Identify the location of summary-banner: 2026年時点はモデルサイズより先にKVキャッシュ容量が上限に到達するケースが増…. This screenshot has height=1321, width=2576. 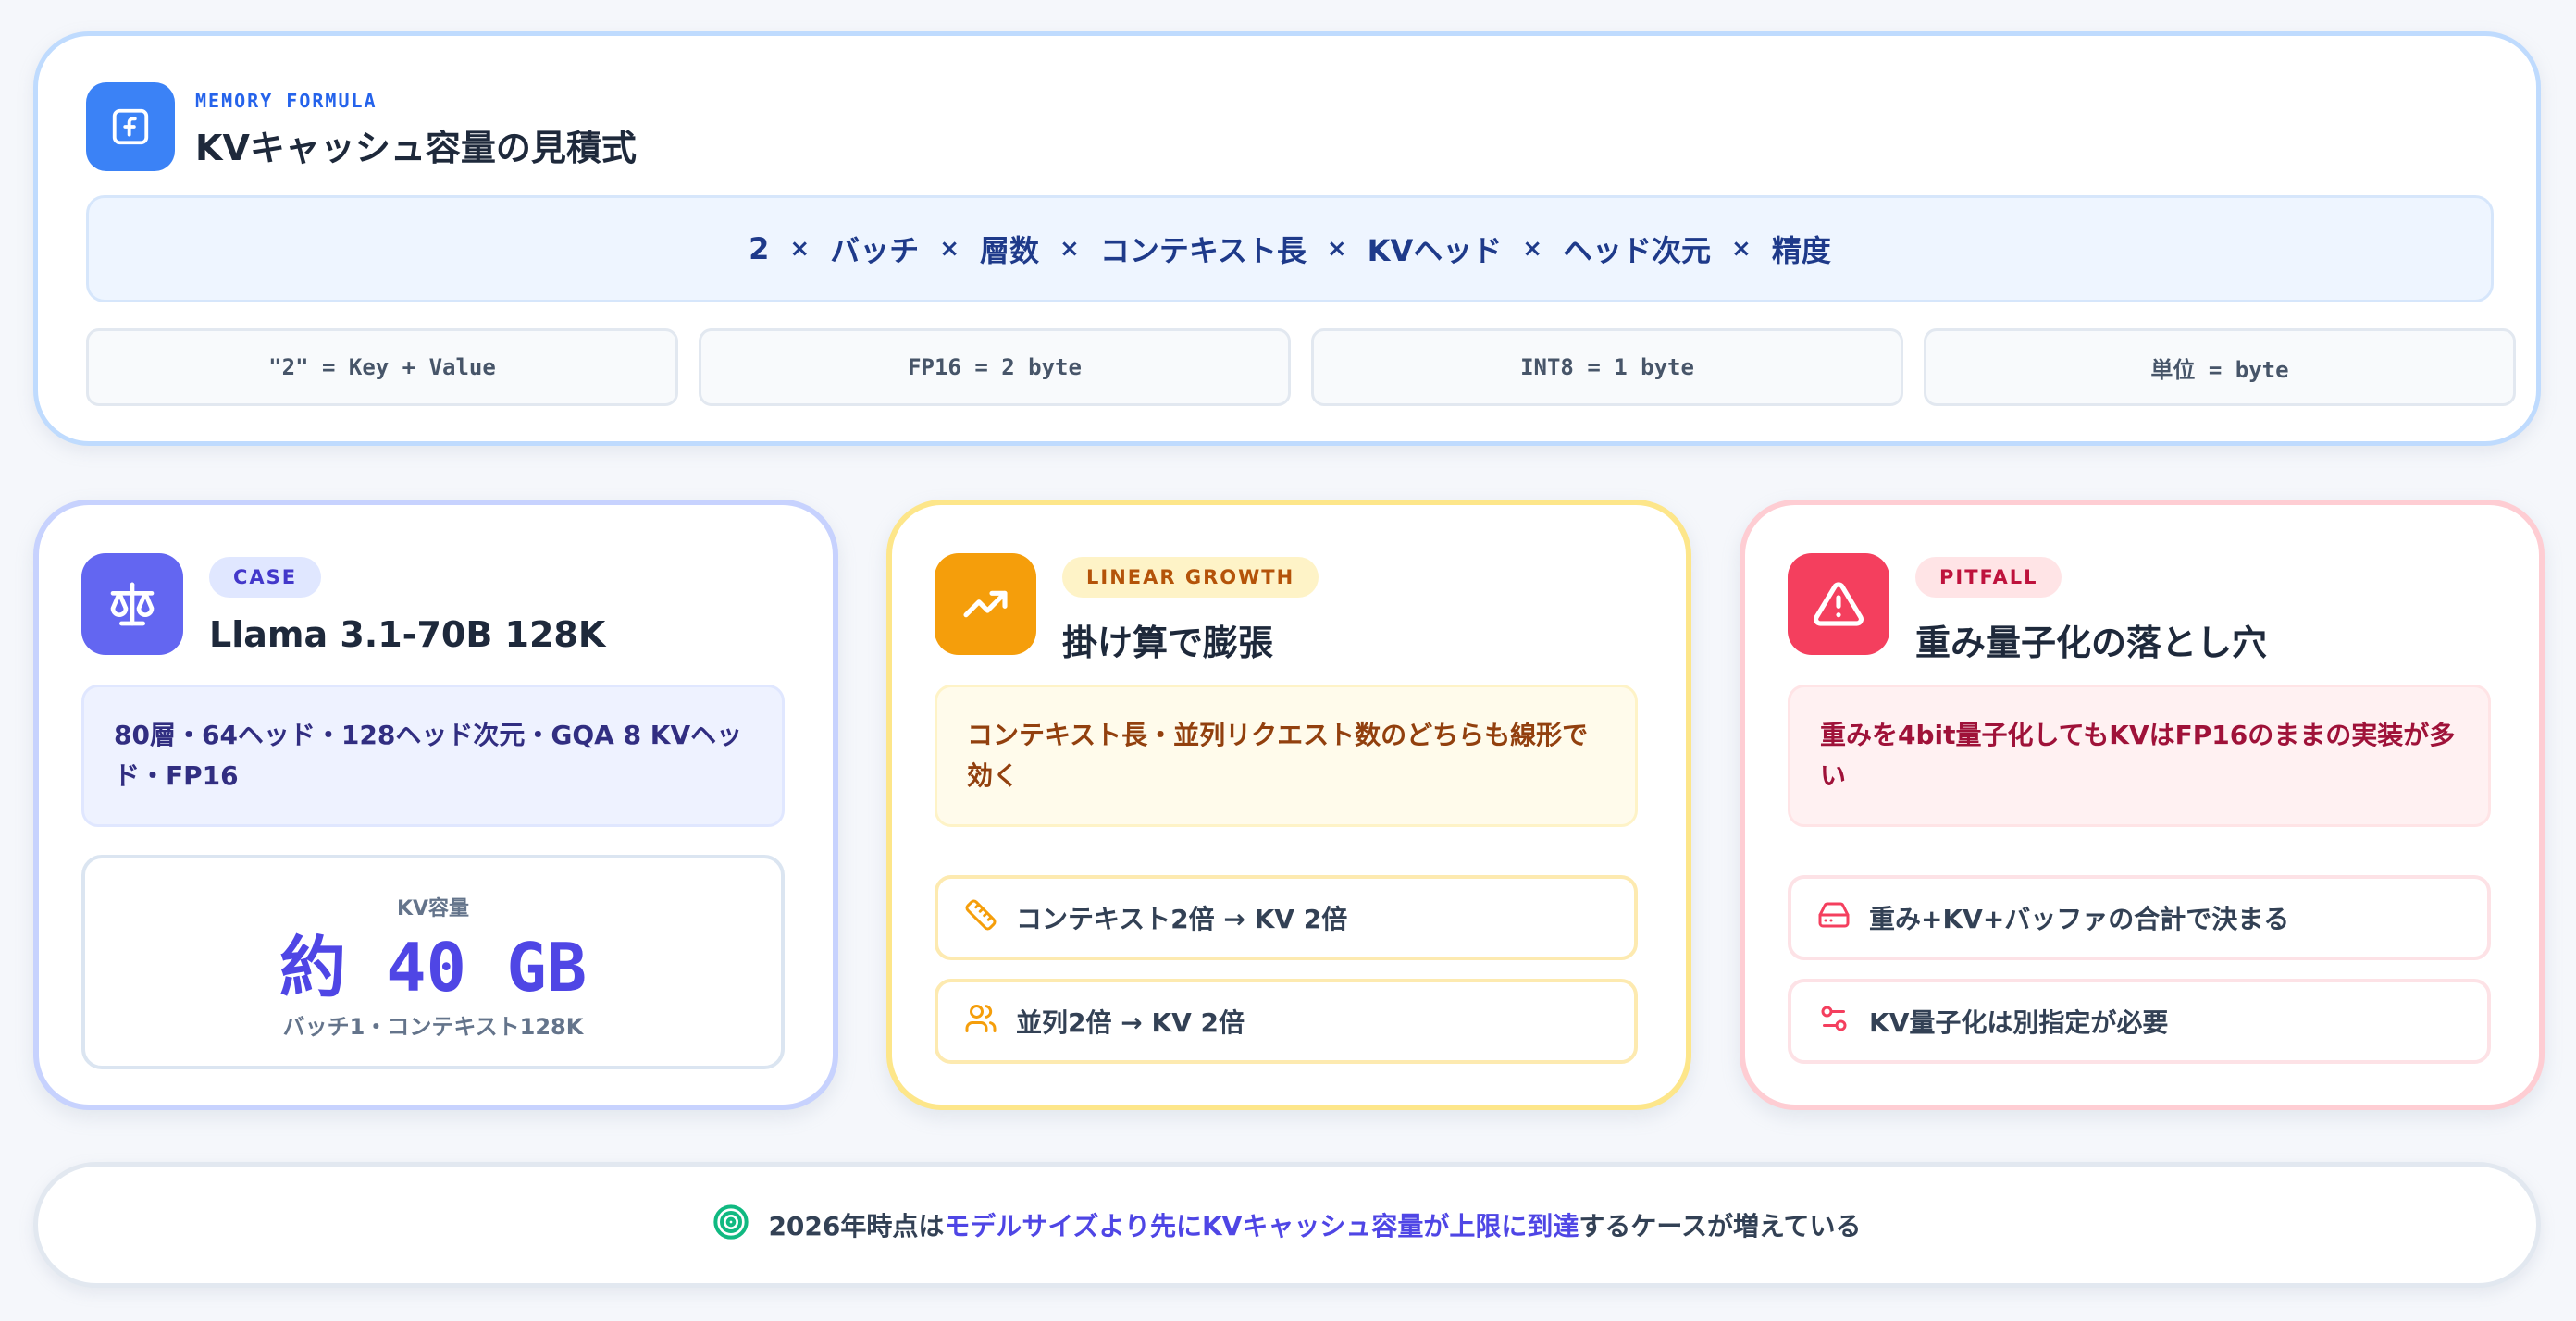
(1287, 1225).